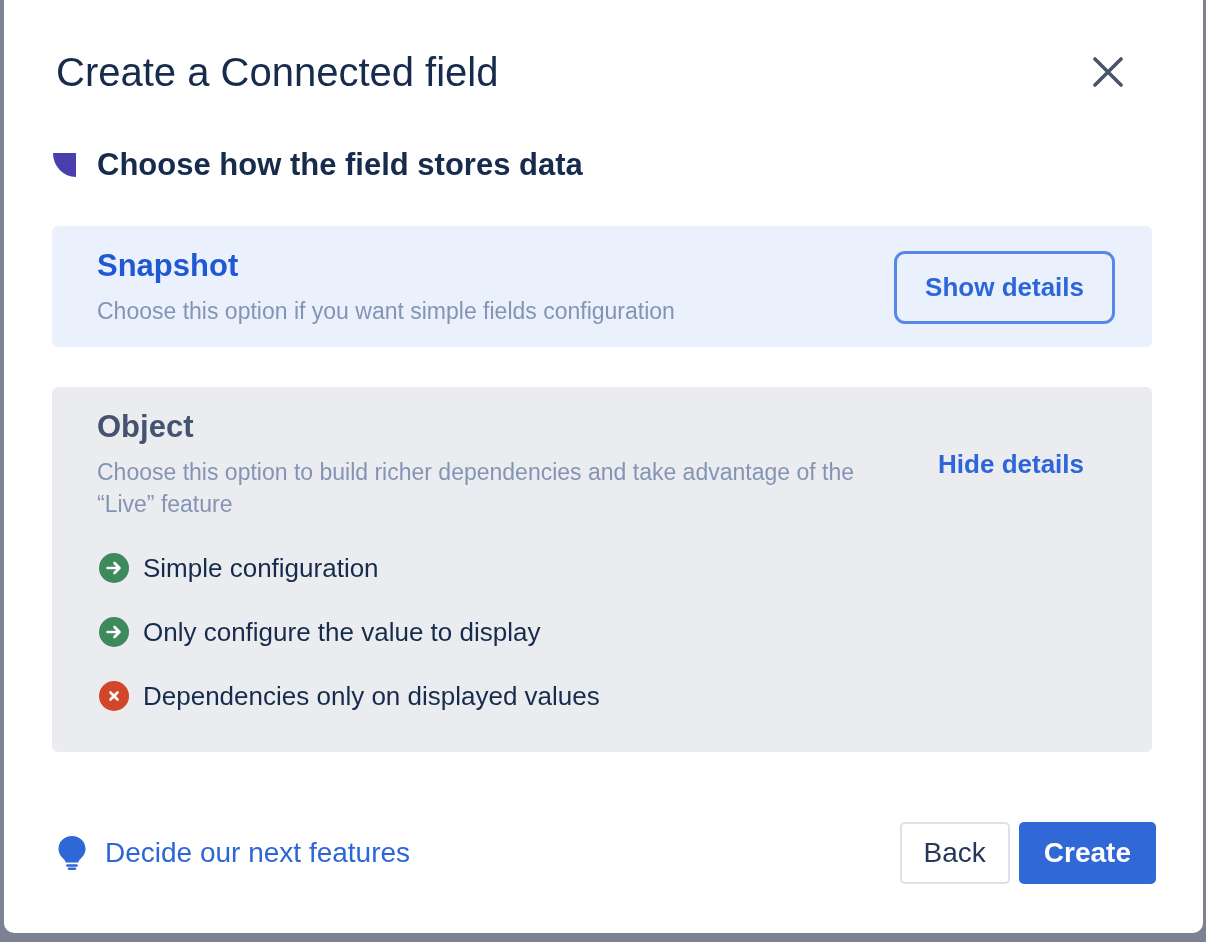  What do you see at coordinates (145, 427) in the screenshot?
I see `option-title: Object` at bounding box center [145, 427].